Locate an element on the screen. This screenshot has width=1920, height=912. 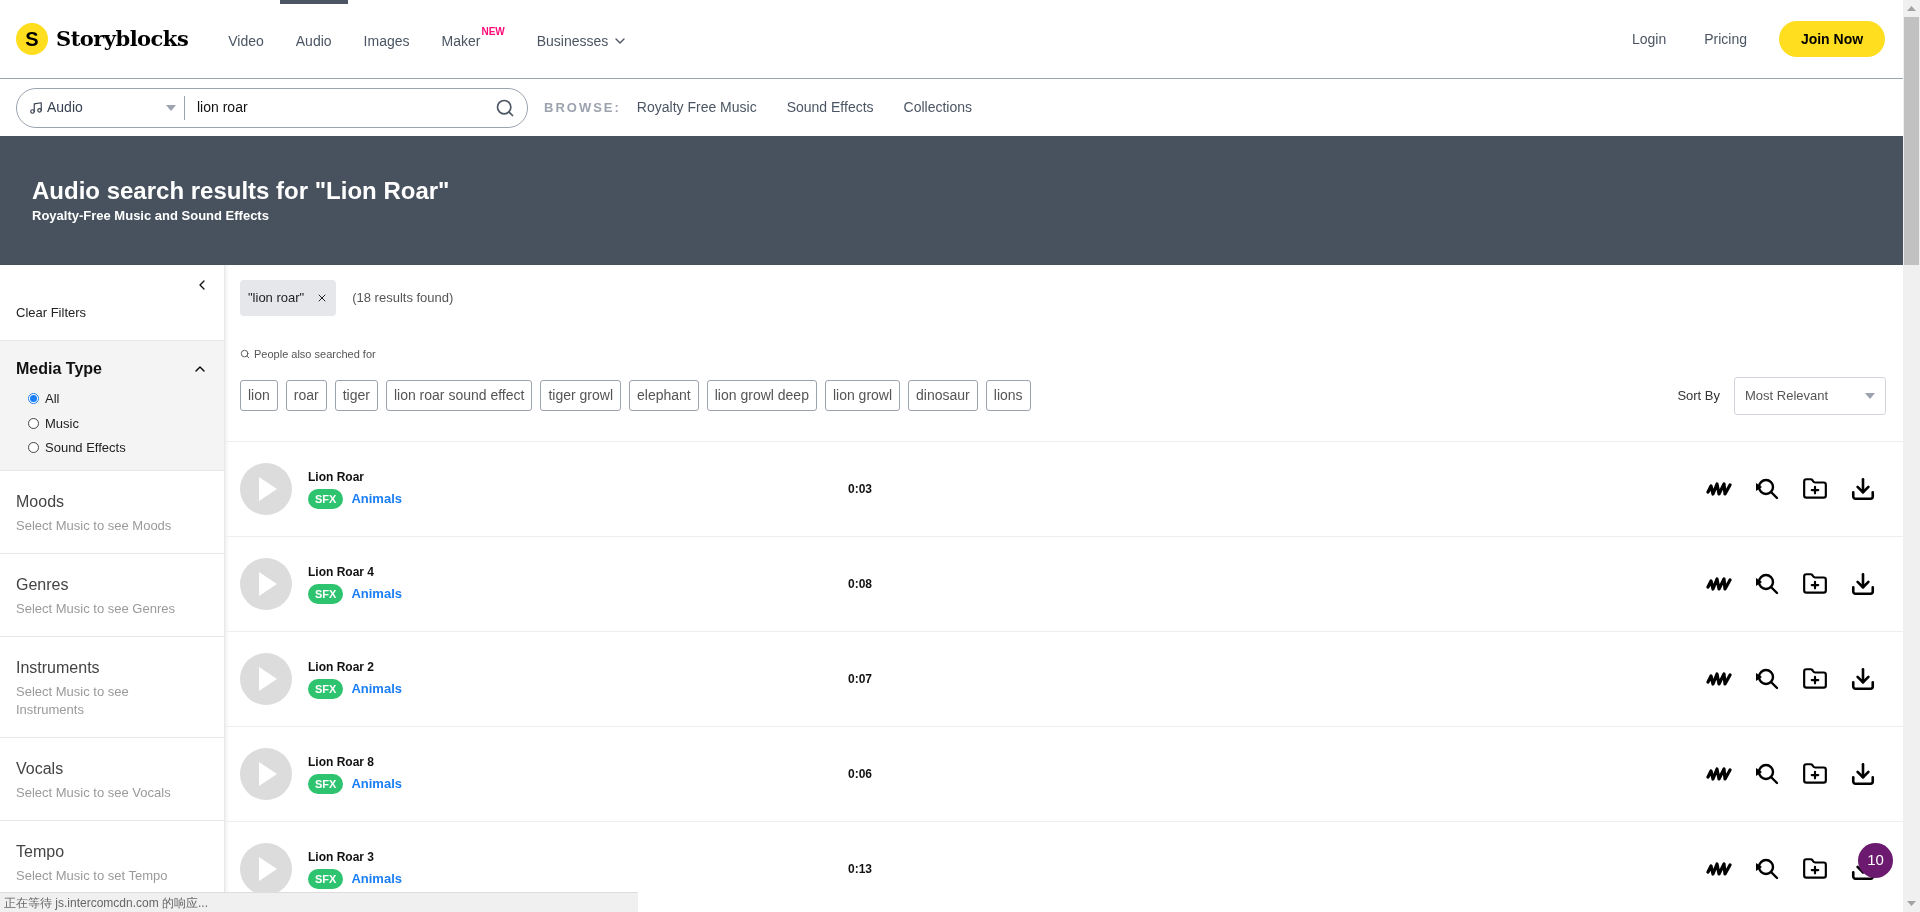
results-count: (18 results found) is located at coordinates (403, 298).